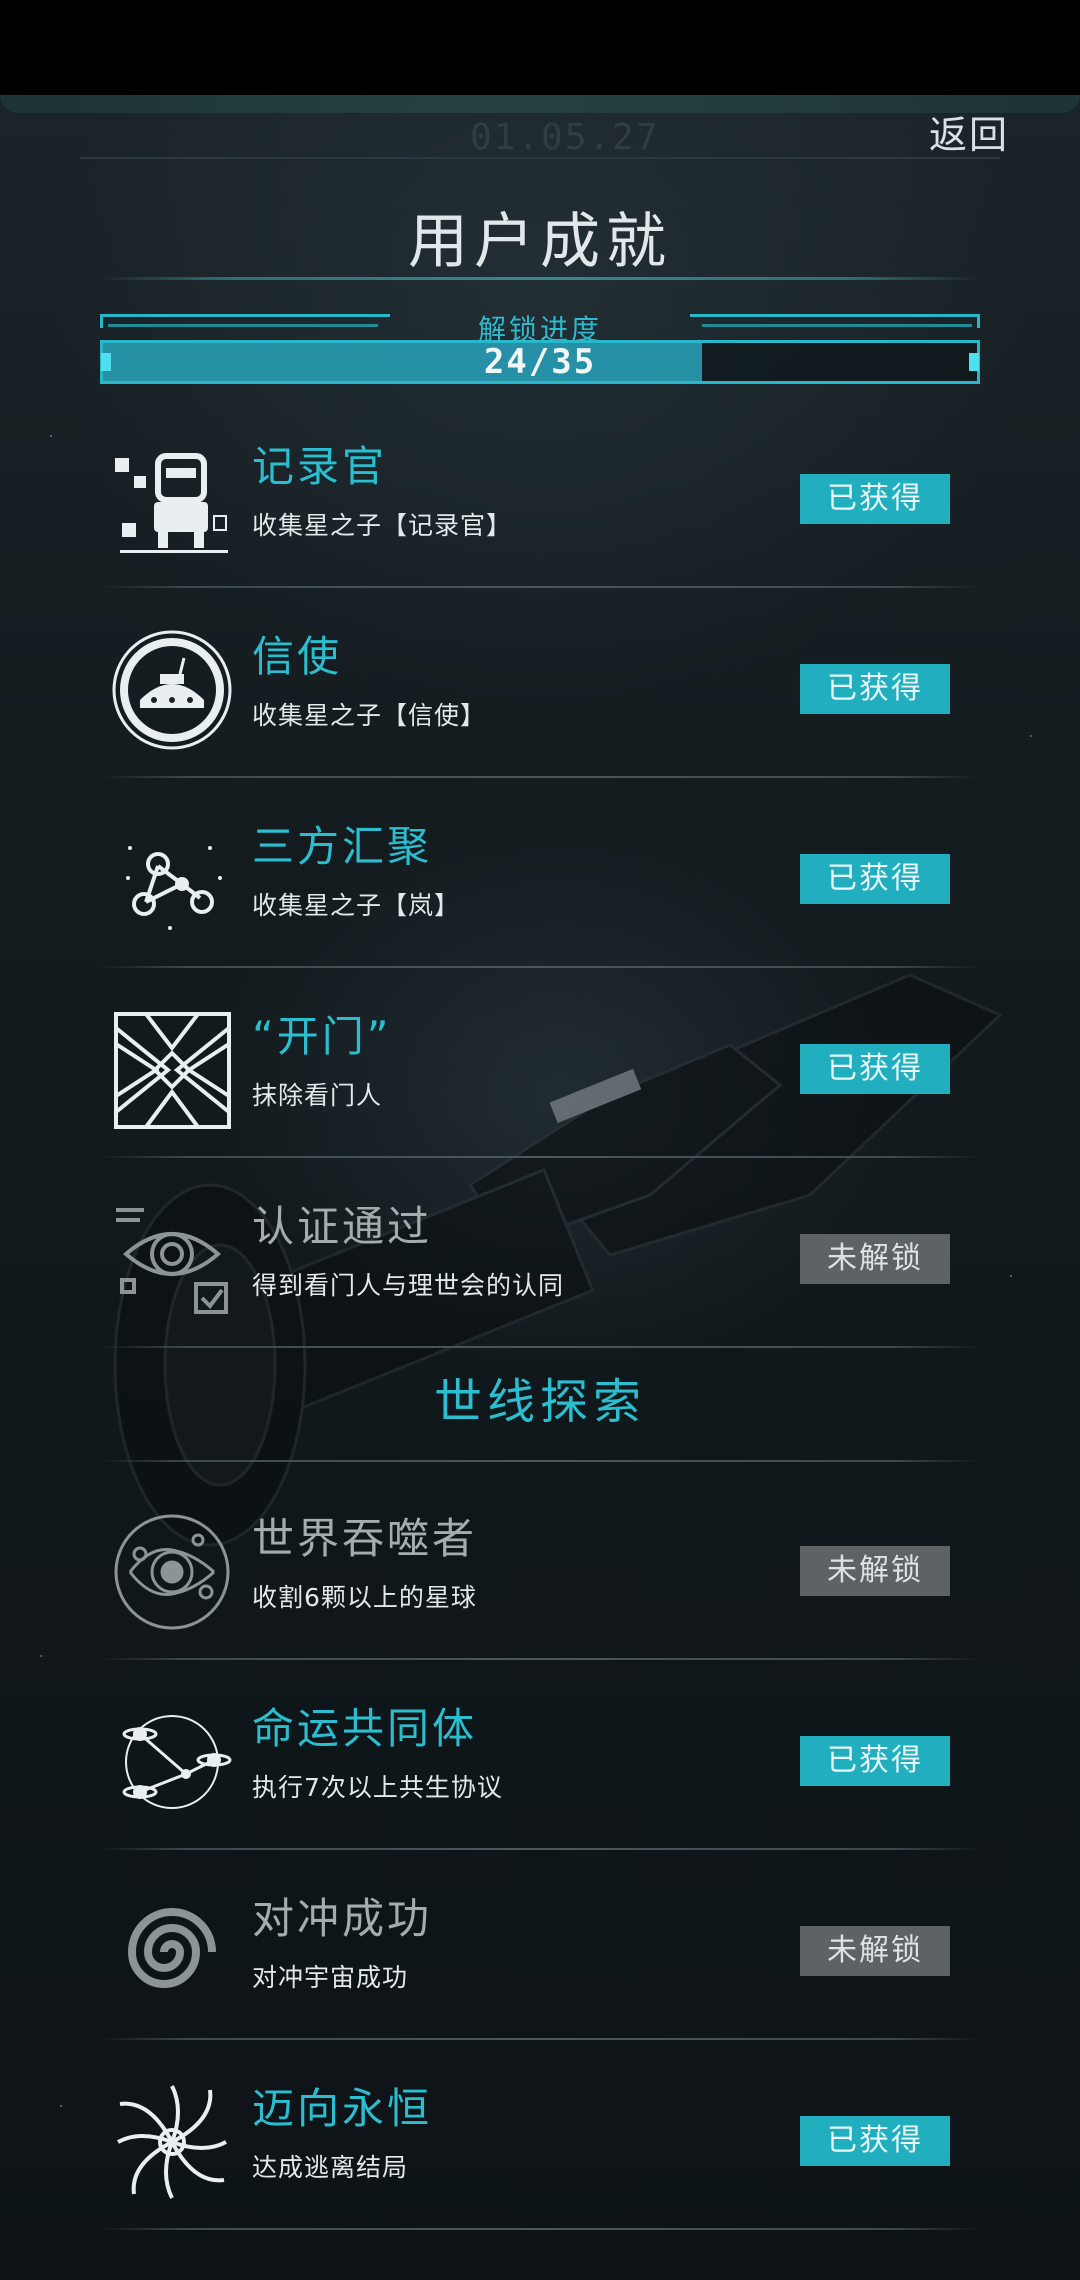  What do you see at coordinates (330, 1977) in the screenshot?
I see `achievement-description: 对冲宇宙成功` at bounding box center [330, 1977].